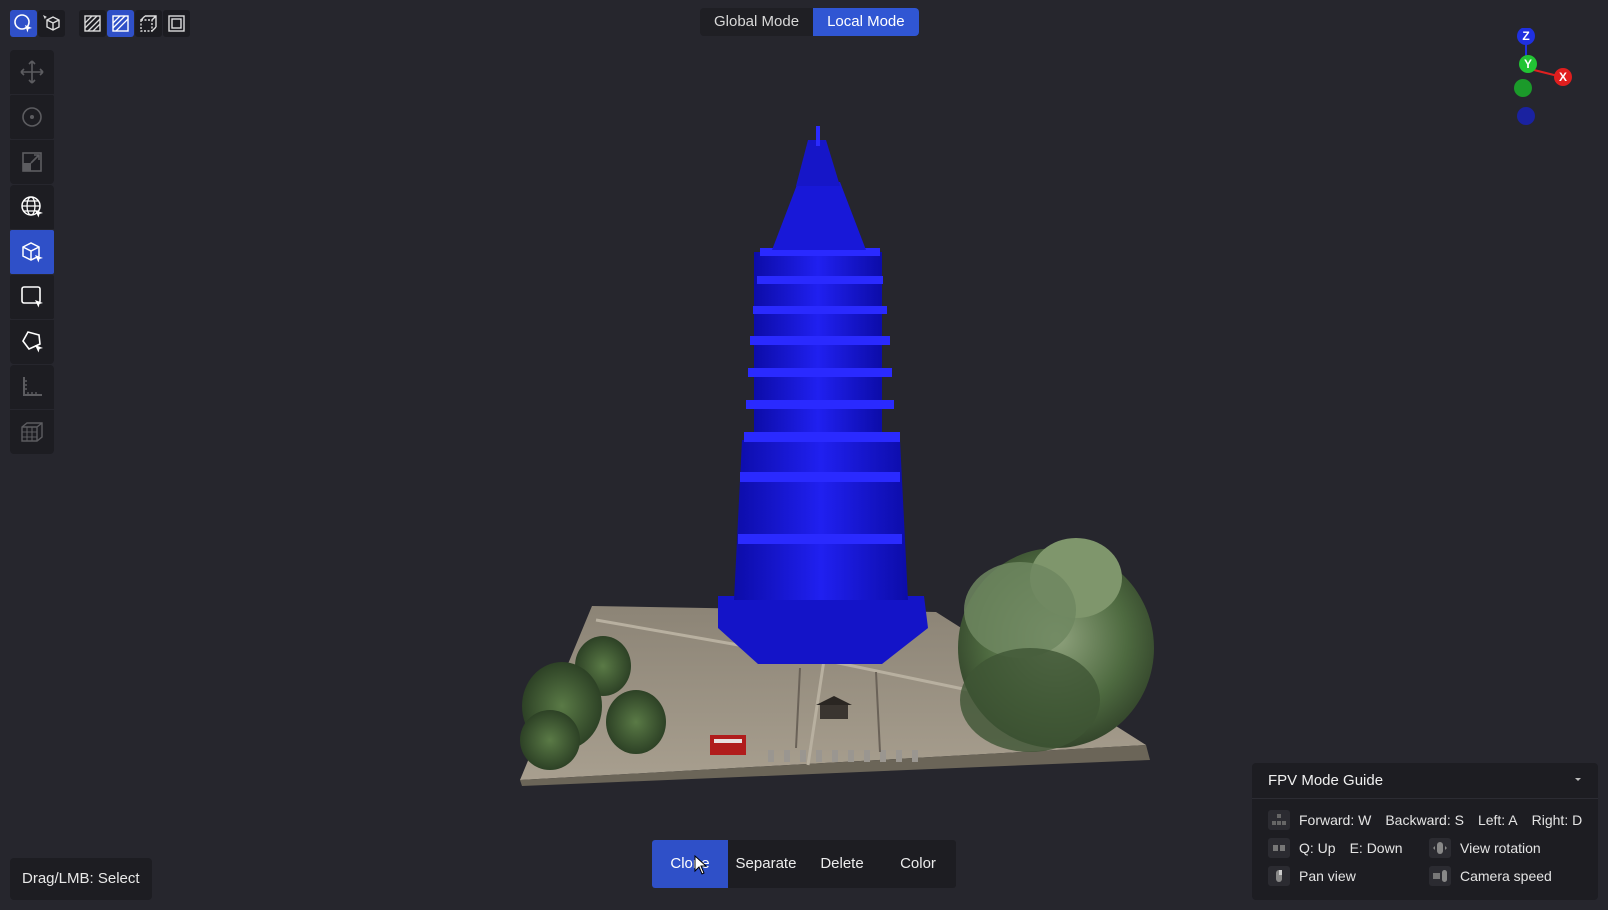 The image size is (1608, 910). What do you see at coordinates (1279, 876) in the screenshot?
I see `mouse-right-icon` at bounding box center [1279, 876].